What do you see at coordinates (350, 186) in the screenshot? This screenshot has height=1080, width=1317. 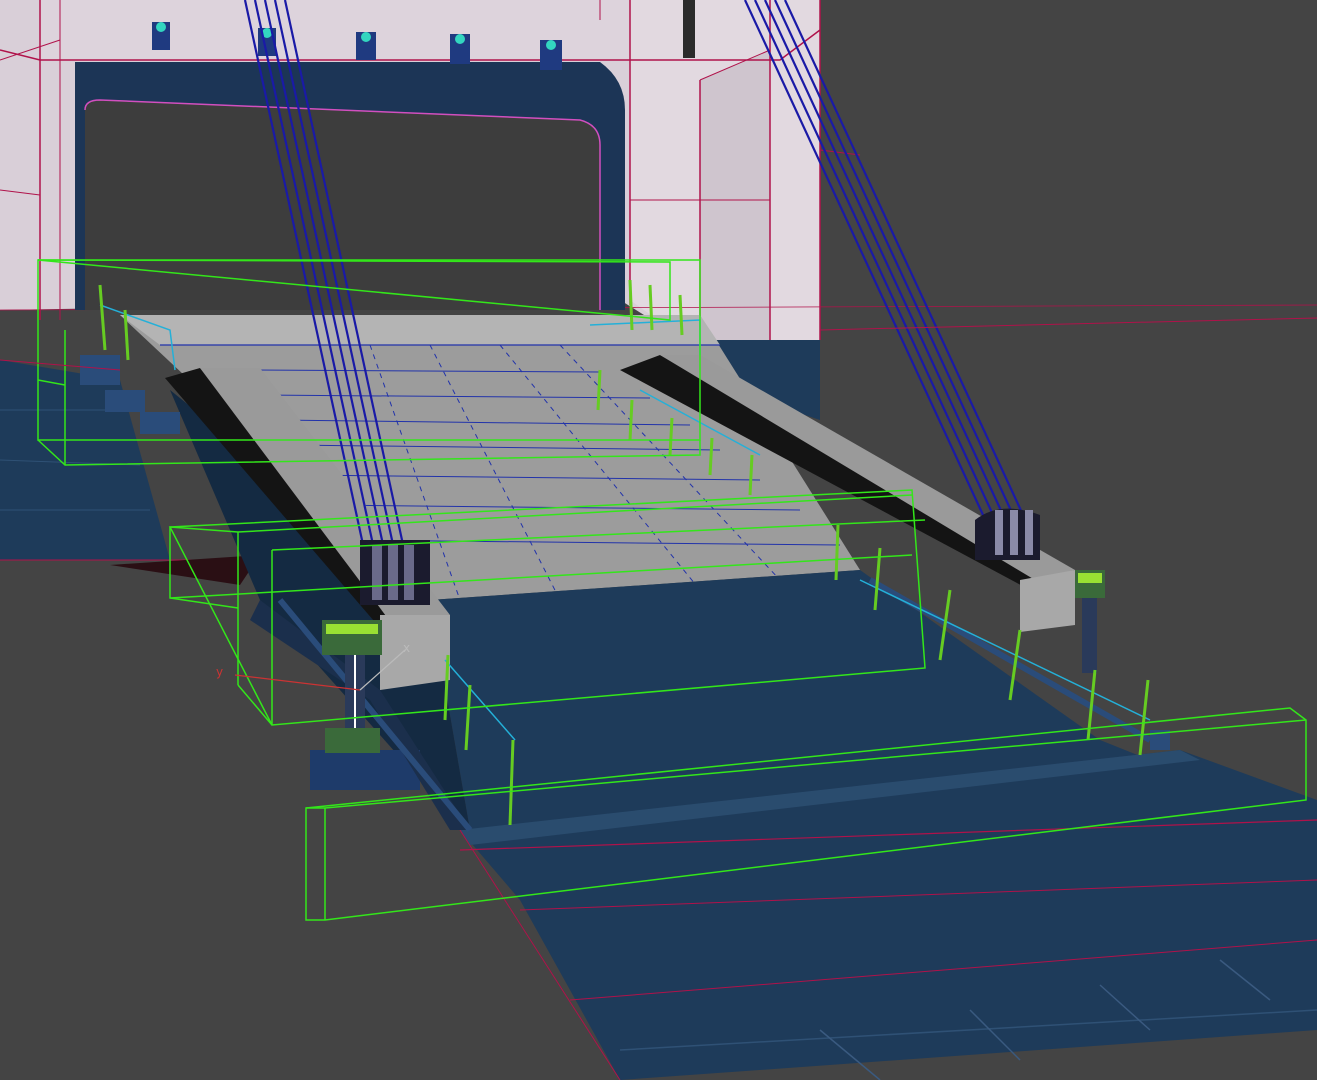 I see `stern-door-opening` at bounding box center [350, 186].